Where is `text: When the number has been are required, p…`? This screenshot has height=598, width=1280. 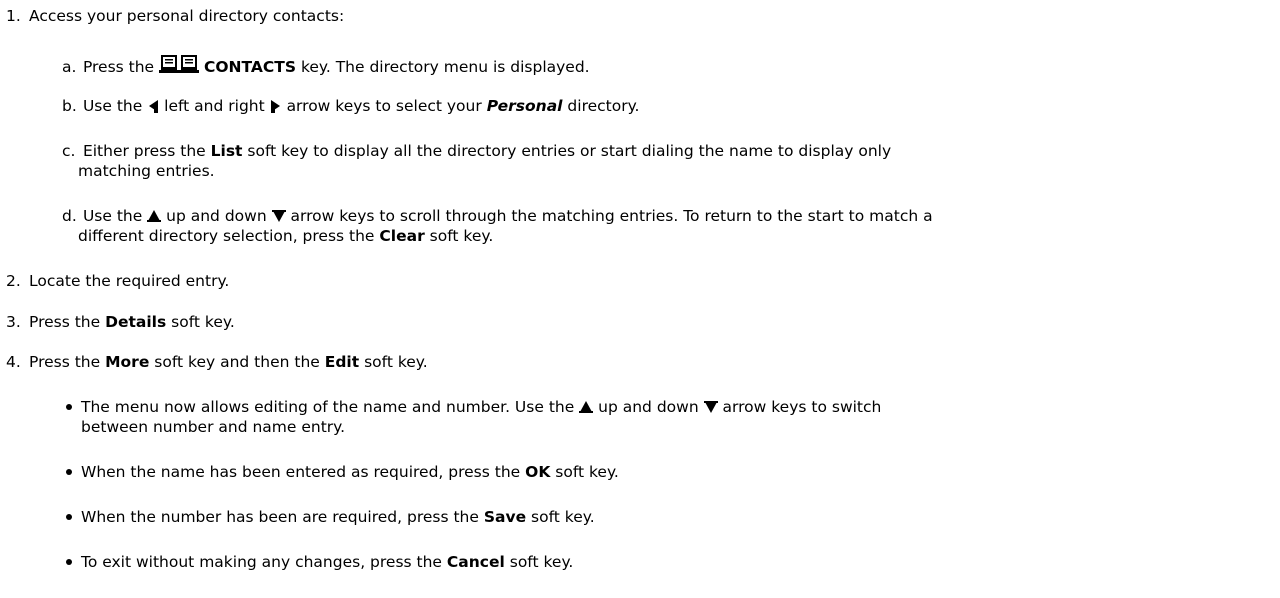
text: When the number has been are required, p… is located at coordinates (280, 517).